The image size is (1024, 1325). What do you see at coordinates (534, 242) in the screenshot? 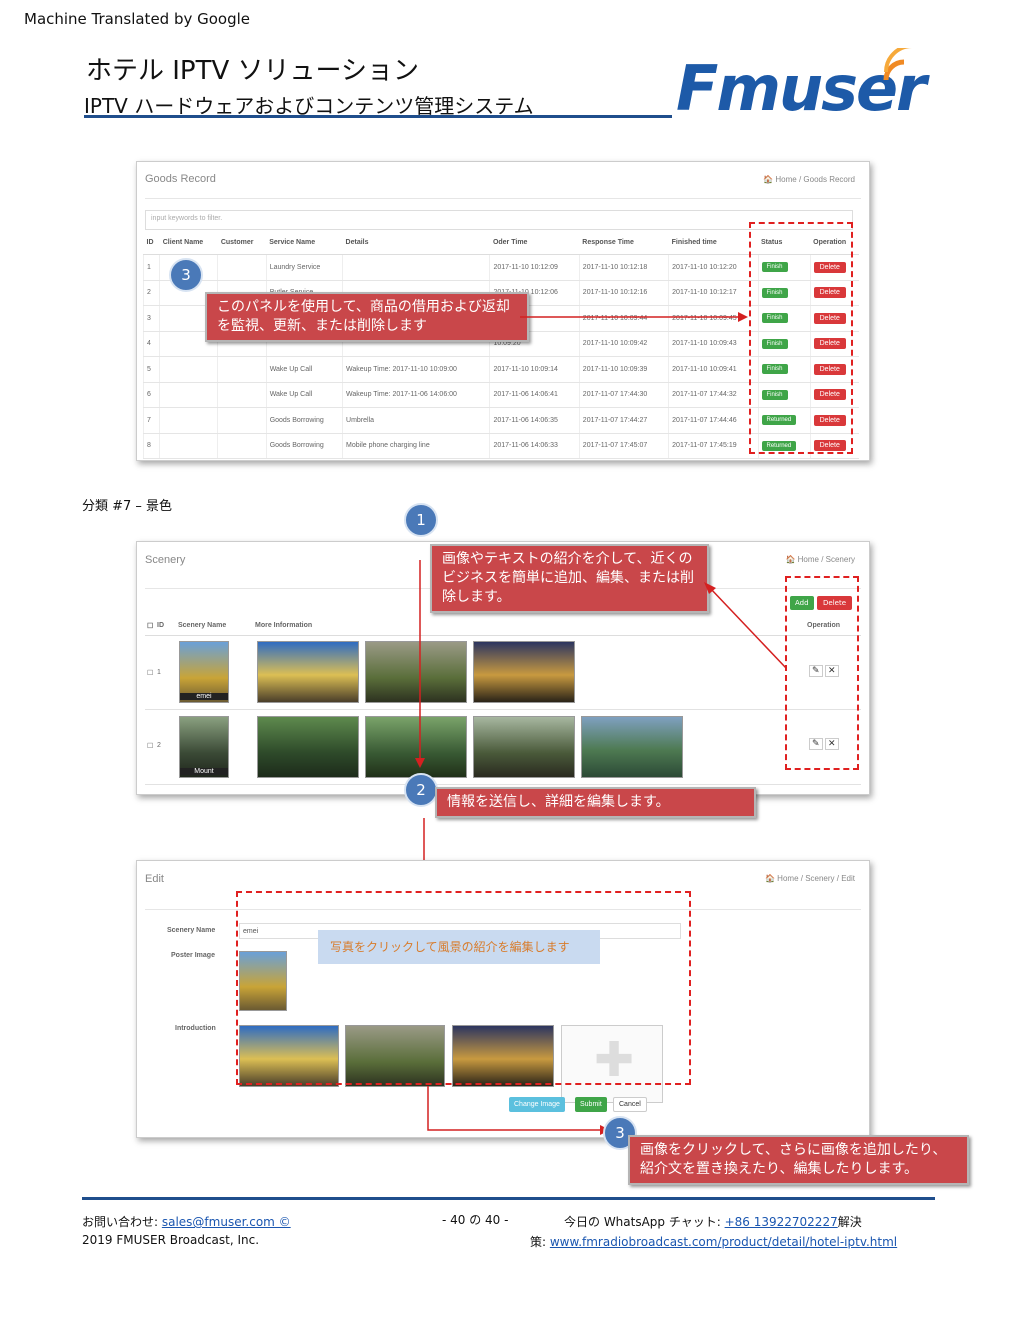
I see `col-header: Oder Time` at bounding box center [534, 242].